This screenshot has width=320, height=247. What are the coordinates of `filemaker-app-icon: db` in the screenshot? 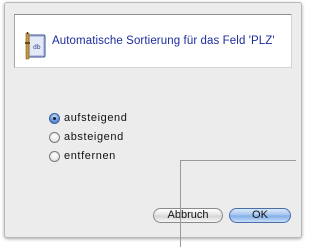 It's located at (35, 46).